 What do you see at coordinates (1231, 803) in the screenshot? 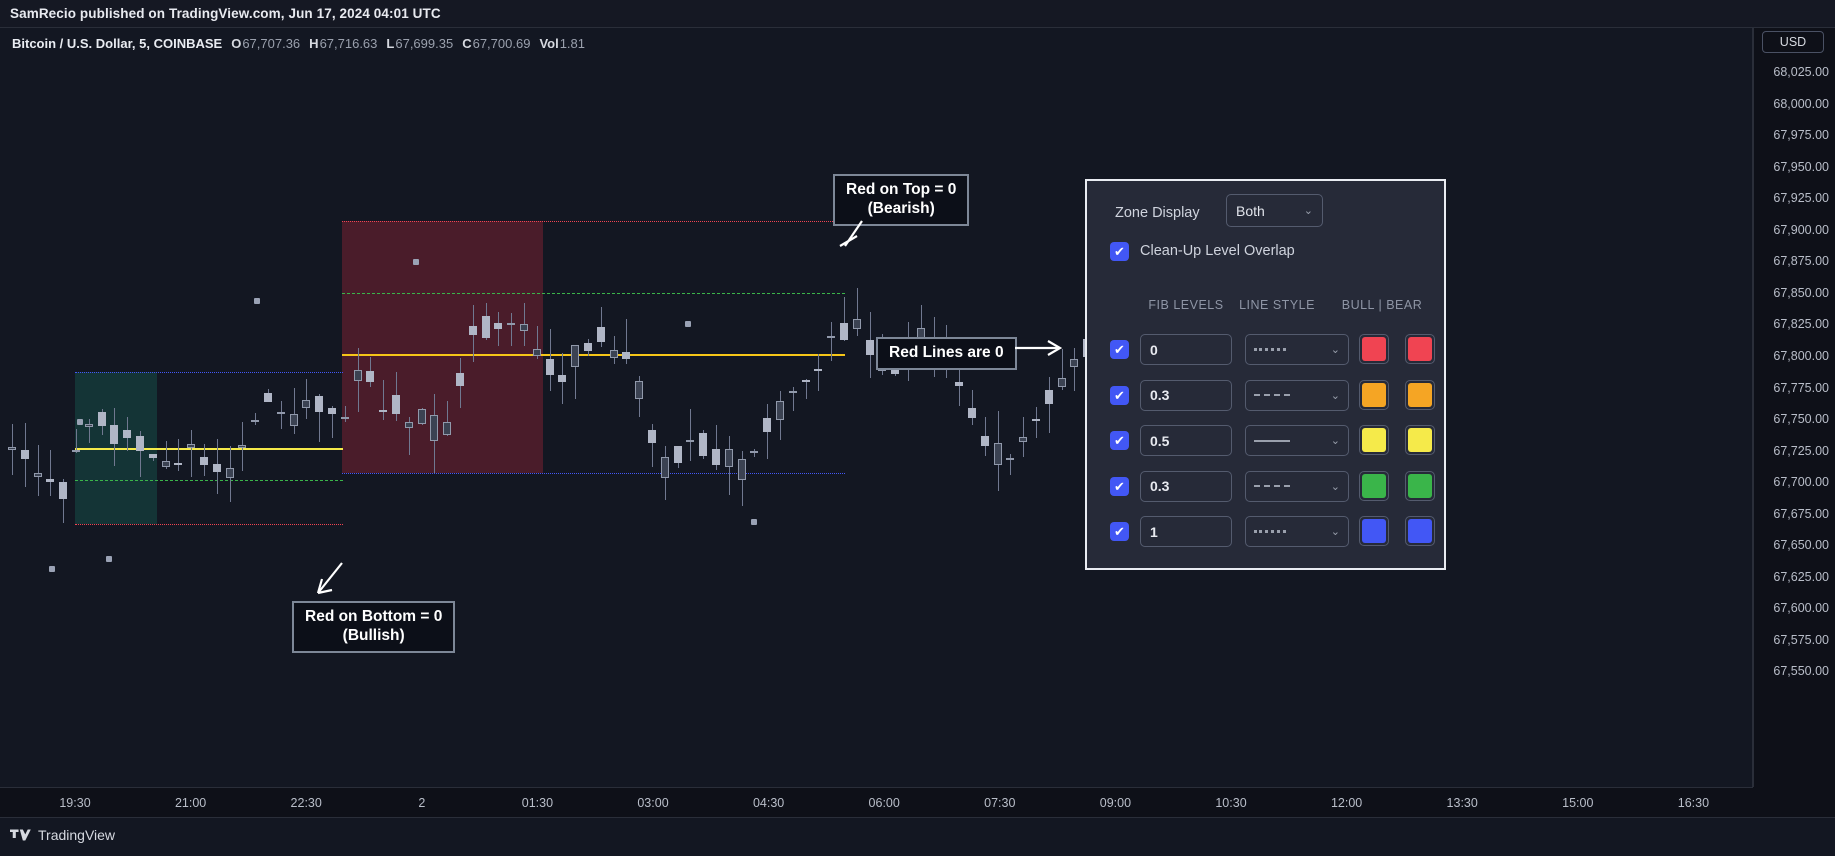
I see `time-axis-label: 10:30` at bounding box center [1231, 803].